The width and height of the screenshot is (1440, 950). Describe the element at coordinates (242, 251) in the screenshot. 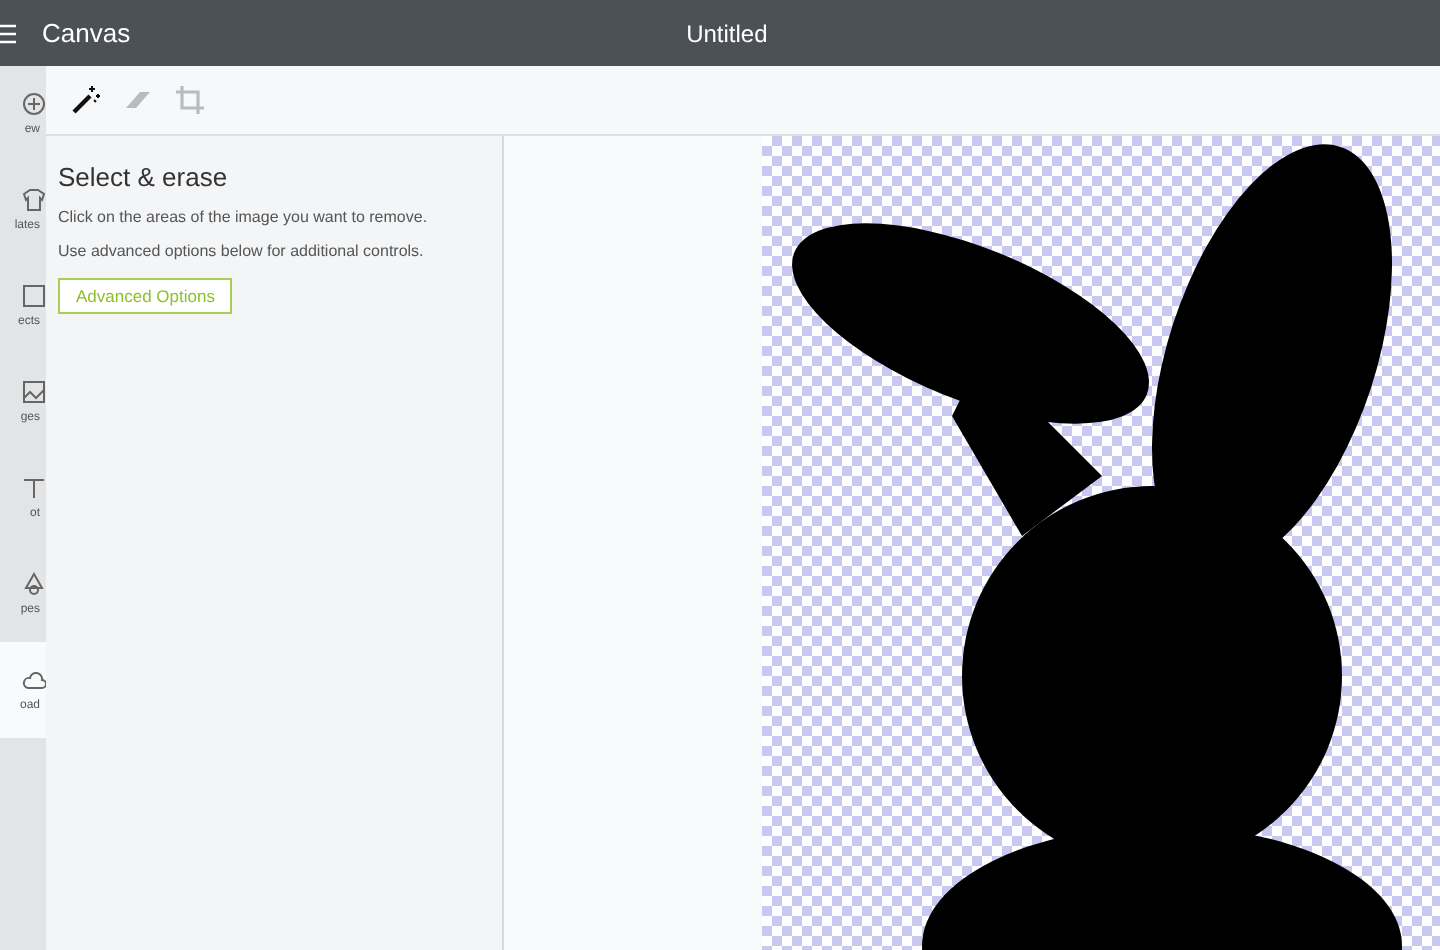

I see `instruction-text: Use advanced options below for additional controls.` at that location.